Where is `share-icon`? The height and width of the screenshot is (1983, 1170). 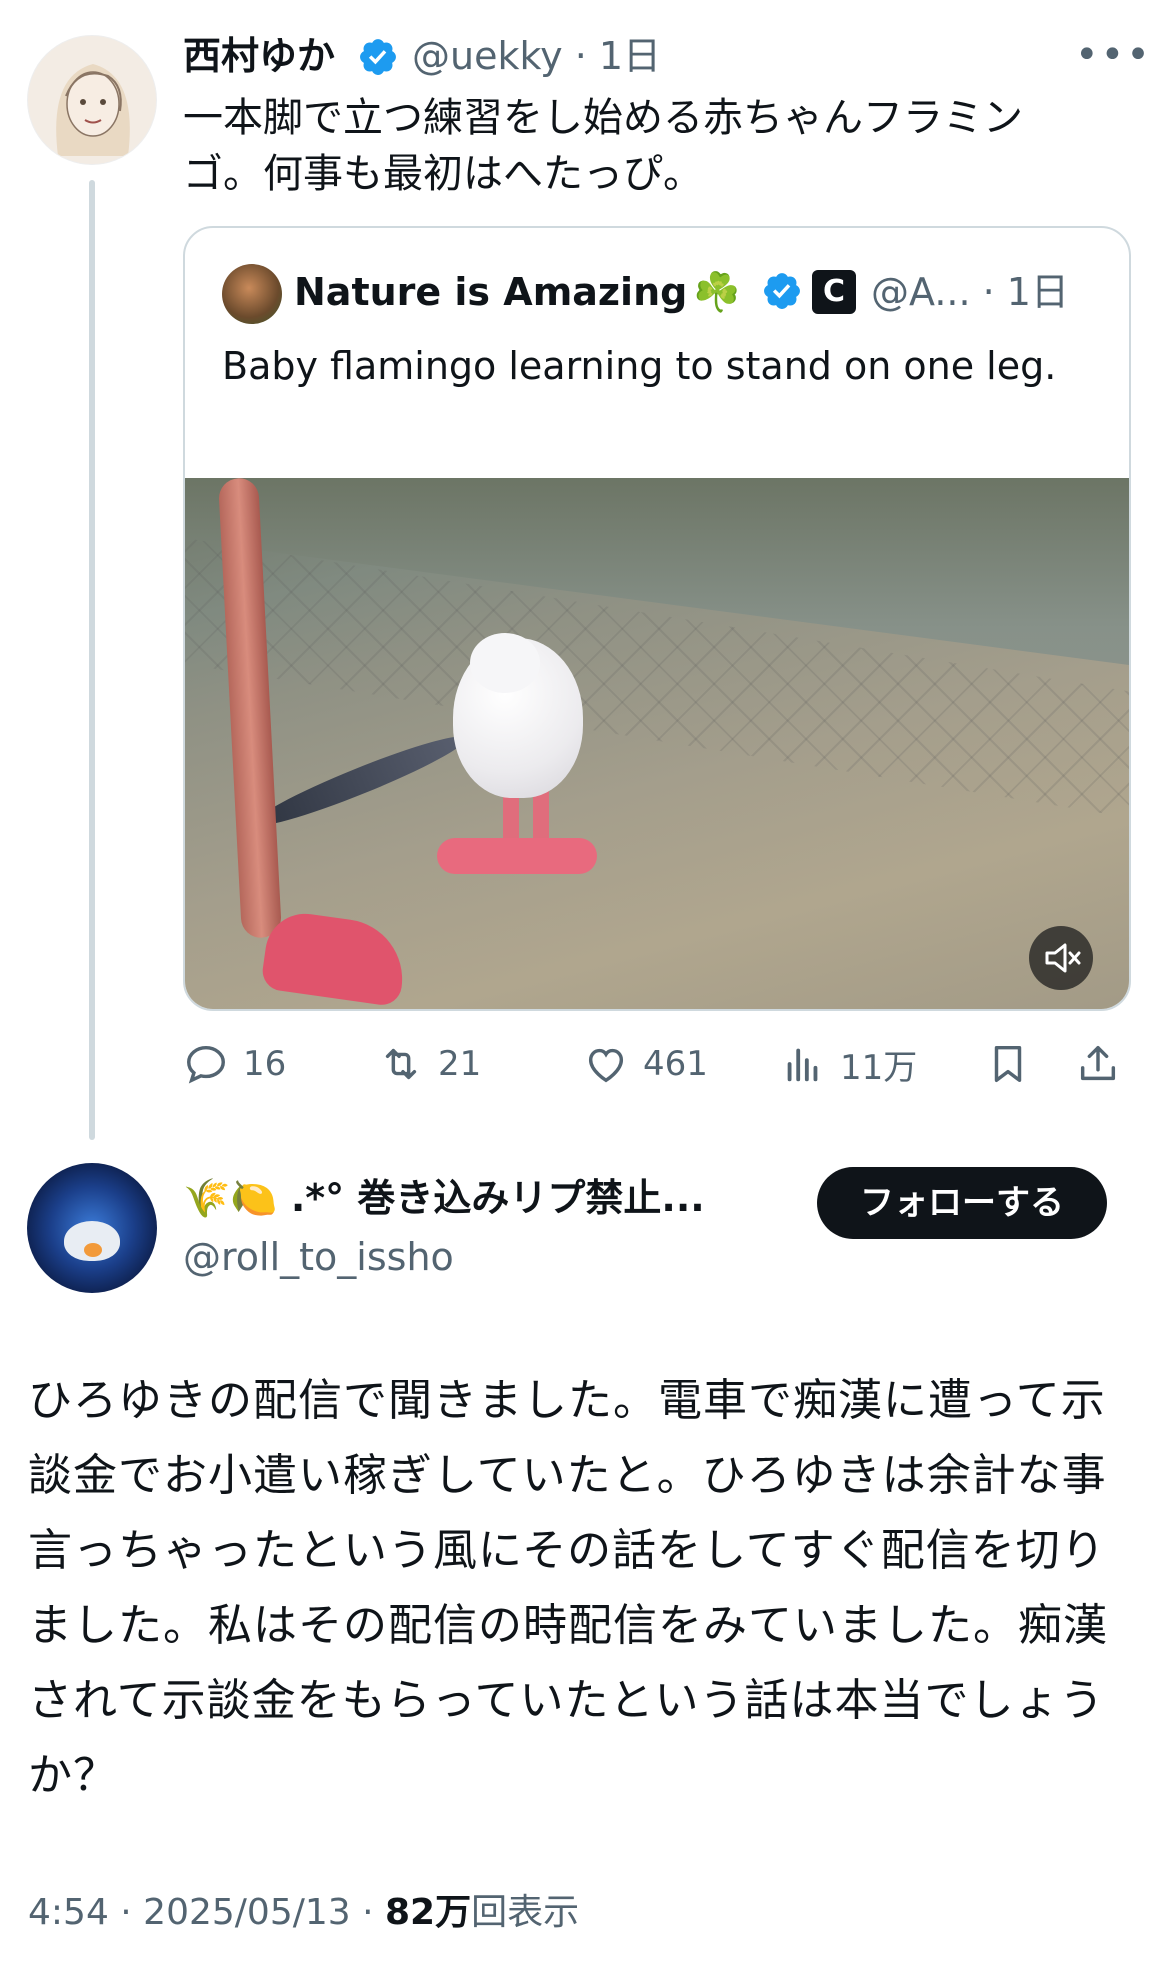
share-icon is located at coordinates (1098, 1063).